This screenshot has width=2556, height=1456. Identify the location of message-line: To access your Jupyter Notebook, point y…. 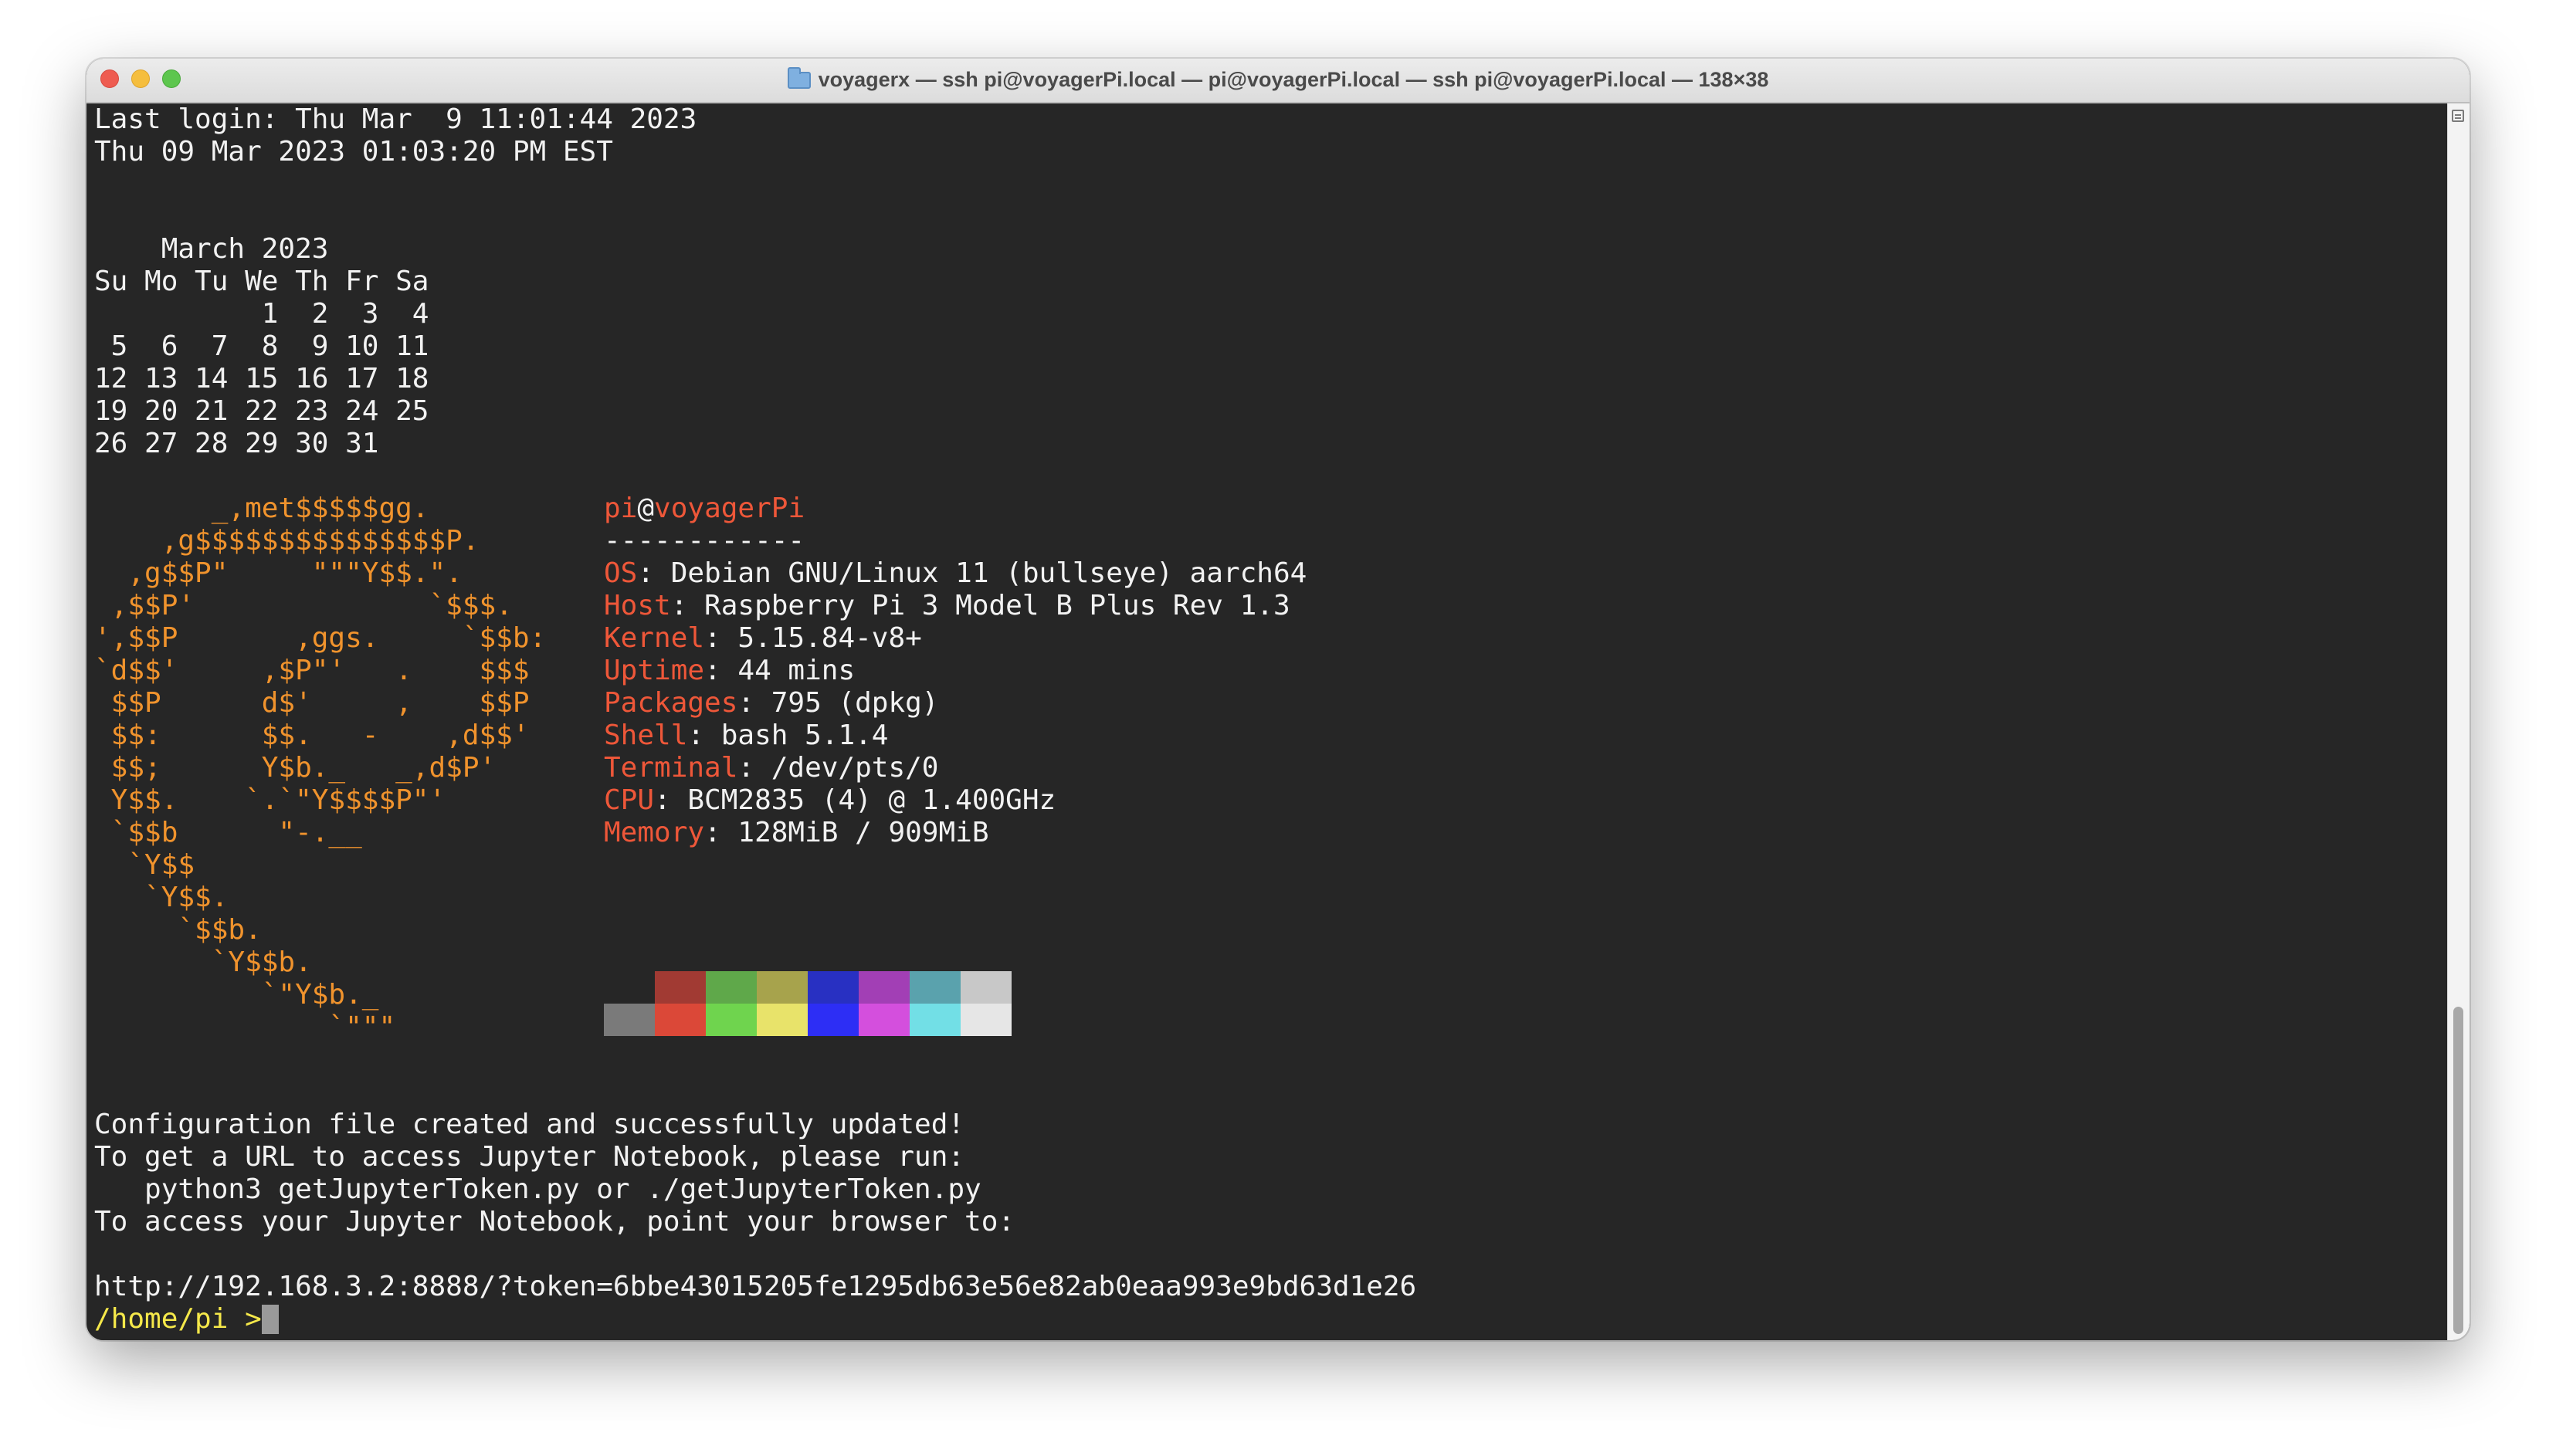
(554, 1222).